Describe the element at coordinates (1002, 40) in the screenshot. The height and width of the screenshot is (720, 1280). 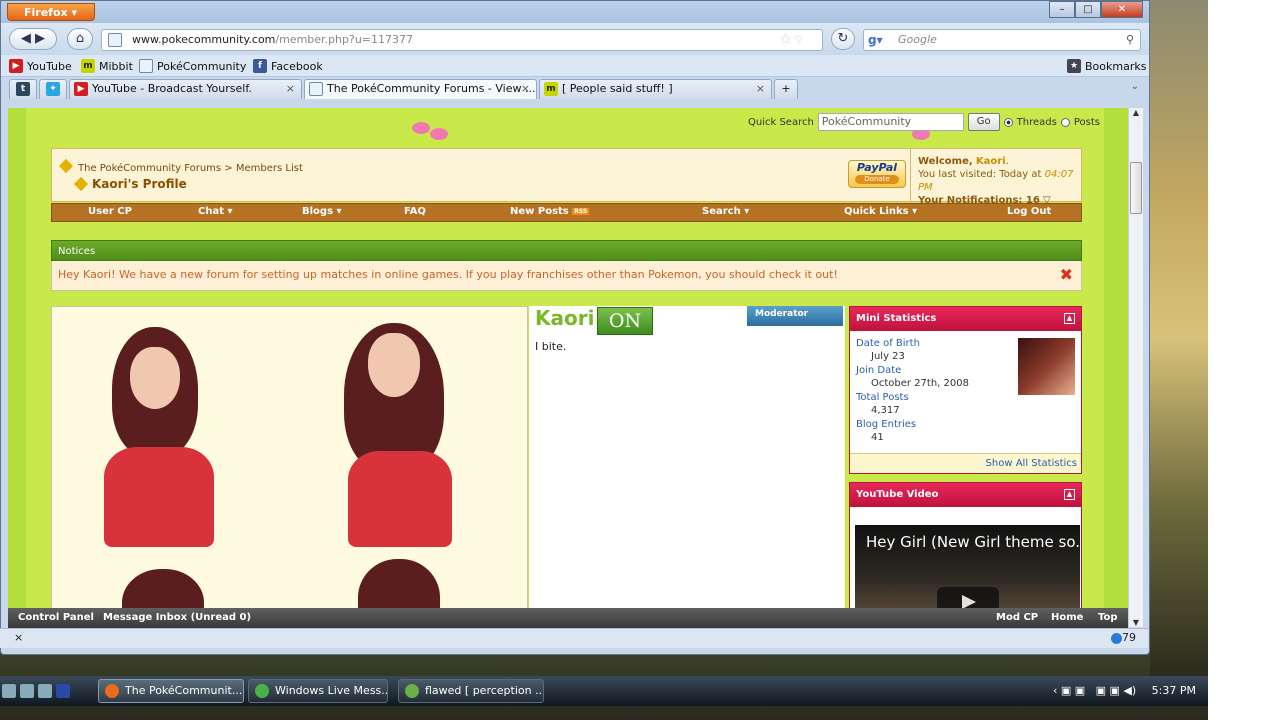
I see `search-input: g▾ Google ⚲` at that location.